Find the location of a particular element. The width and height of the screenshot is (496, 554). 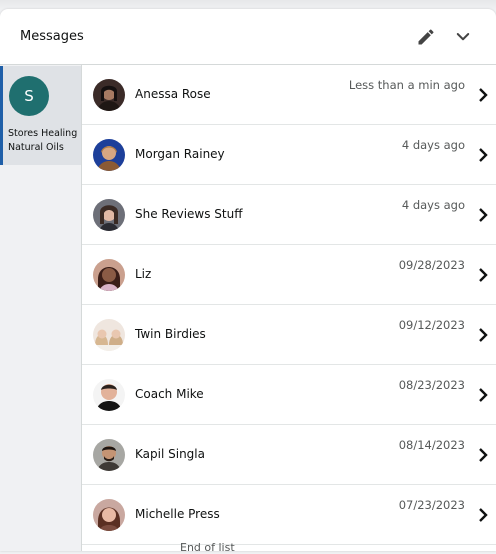

message-time: 09/28/2023 is located at coordinates (431, 265).